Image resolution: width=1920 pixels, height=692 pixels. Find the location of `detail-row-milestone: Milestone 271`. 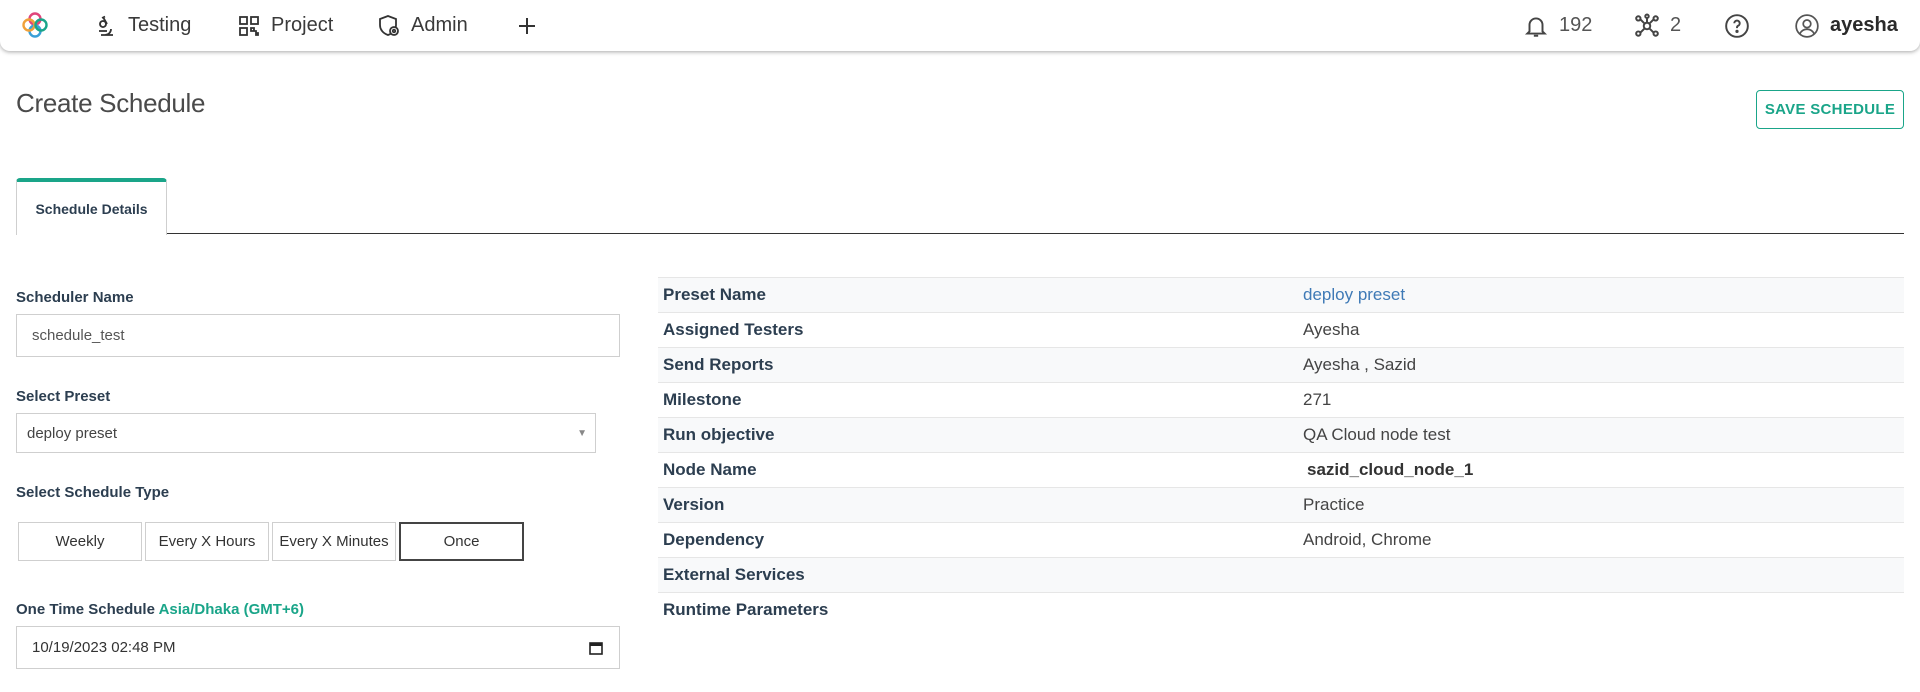

detail-row-milestone: Milestone 271 is located at coordinates (1281, 399).